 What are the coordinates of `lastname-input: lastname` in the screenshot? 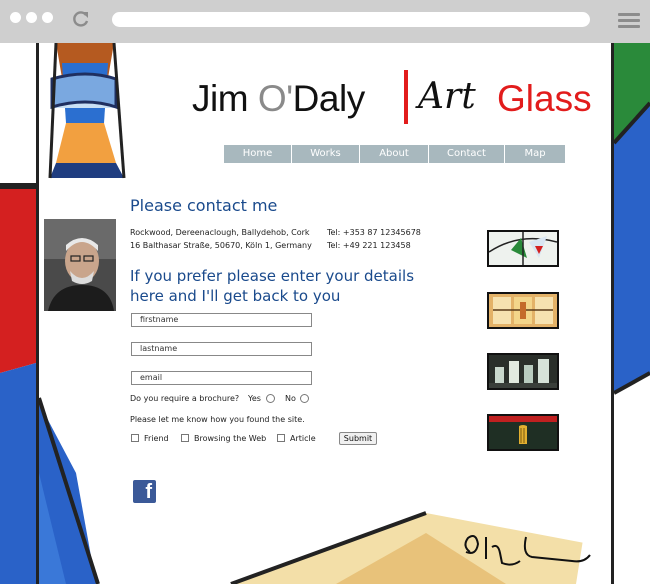 It's located at (221, 349).